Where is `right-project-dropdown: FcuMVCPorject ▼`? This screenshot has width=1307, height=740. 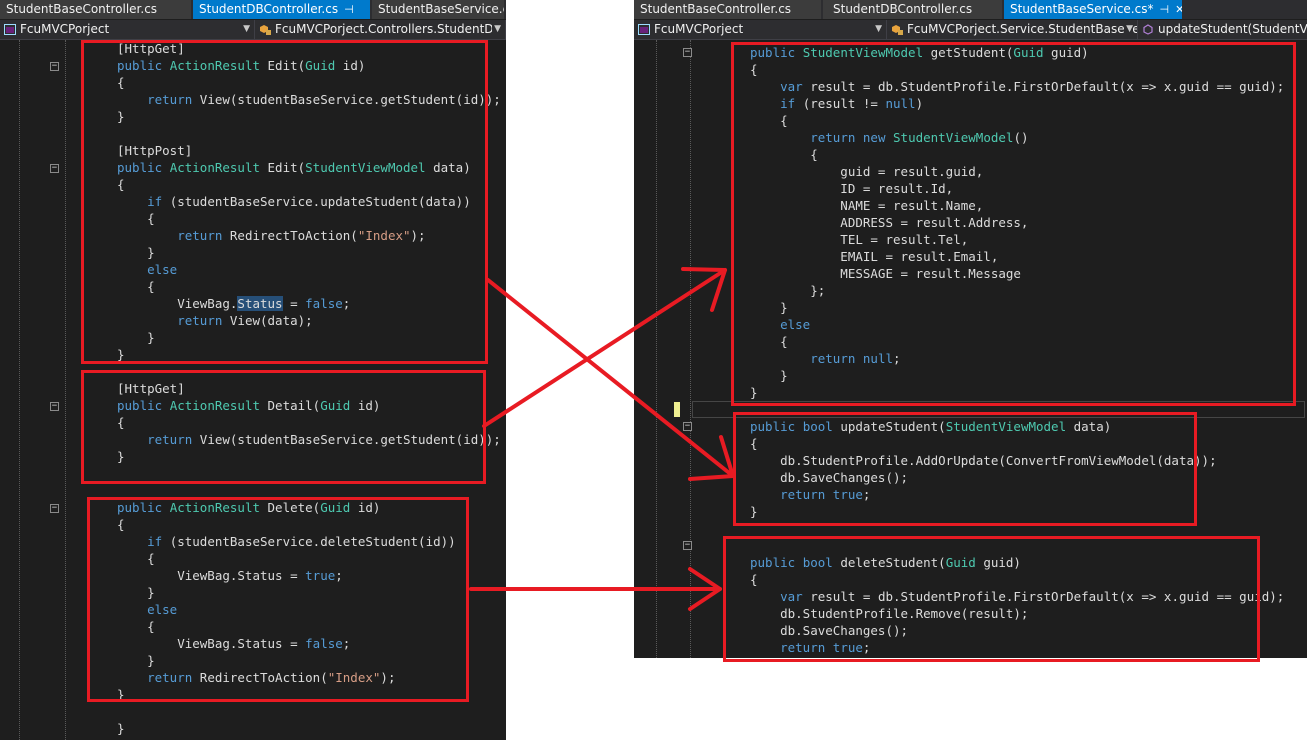
right-project-dropdown: FcuMVCPorject ▼ is located at coordinates (760, 29).